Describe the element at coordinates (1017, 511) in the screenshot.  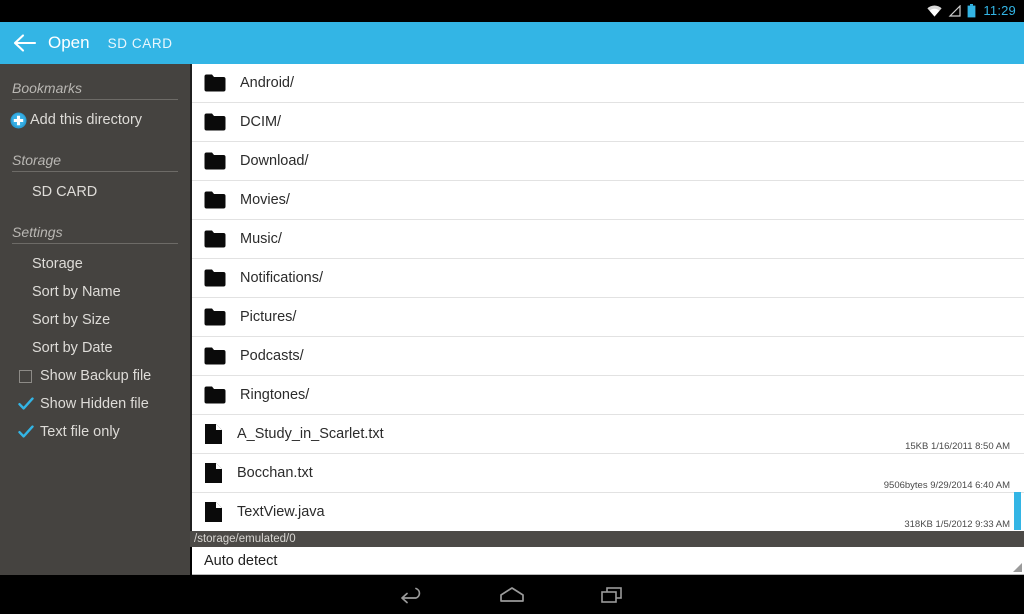
I see `scrollbar-thumb` at that location.